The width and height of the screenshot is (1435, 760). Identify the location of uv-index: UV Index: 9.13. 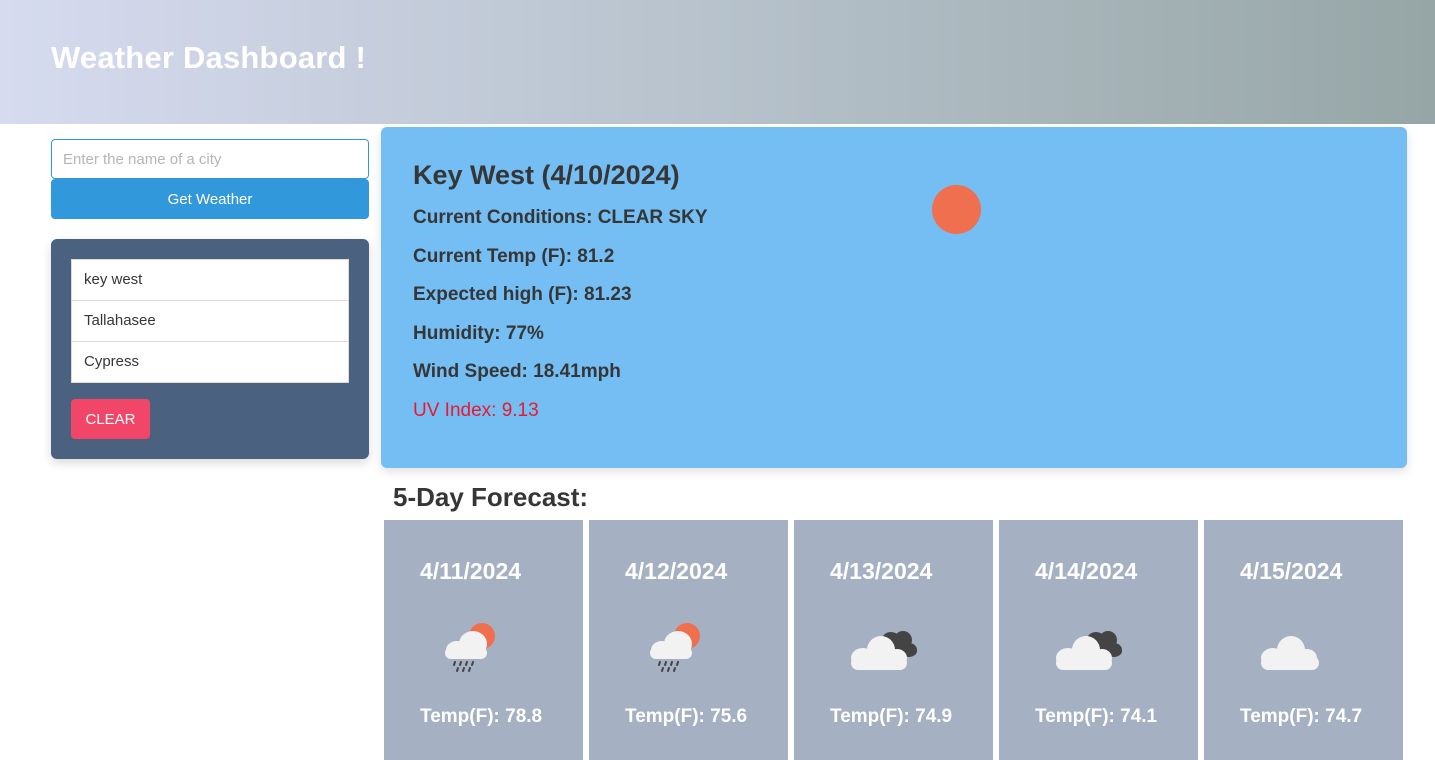
(476, 410).